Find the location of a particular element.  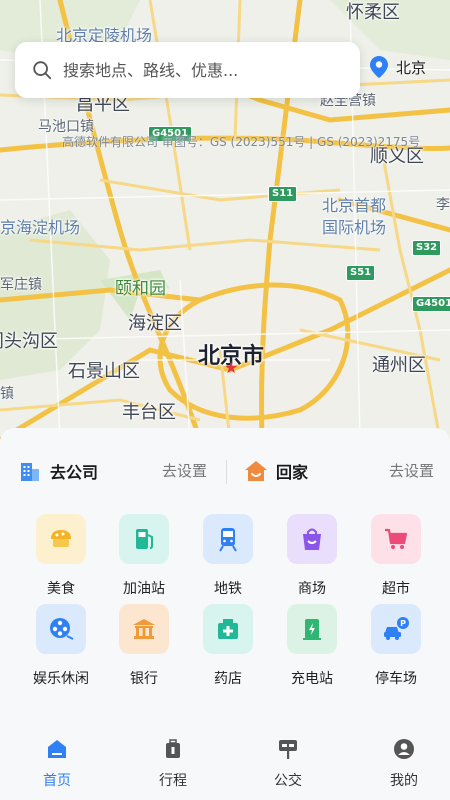

search-input is located at coordinates (198, 70).